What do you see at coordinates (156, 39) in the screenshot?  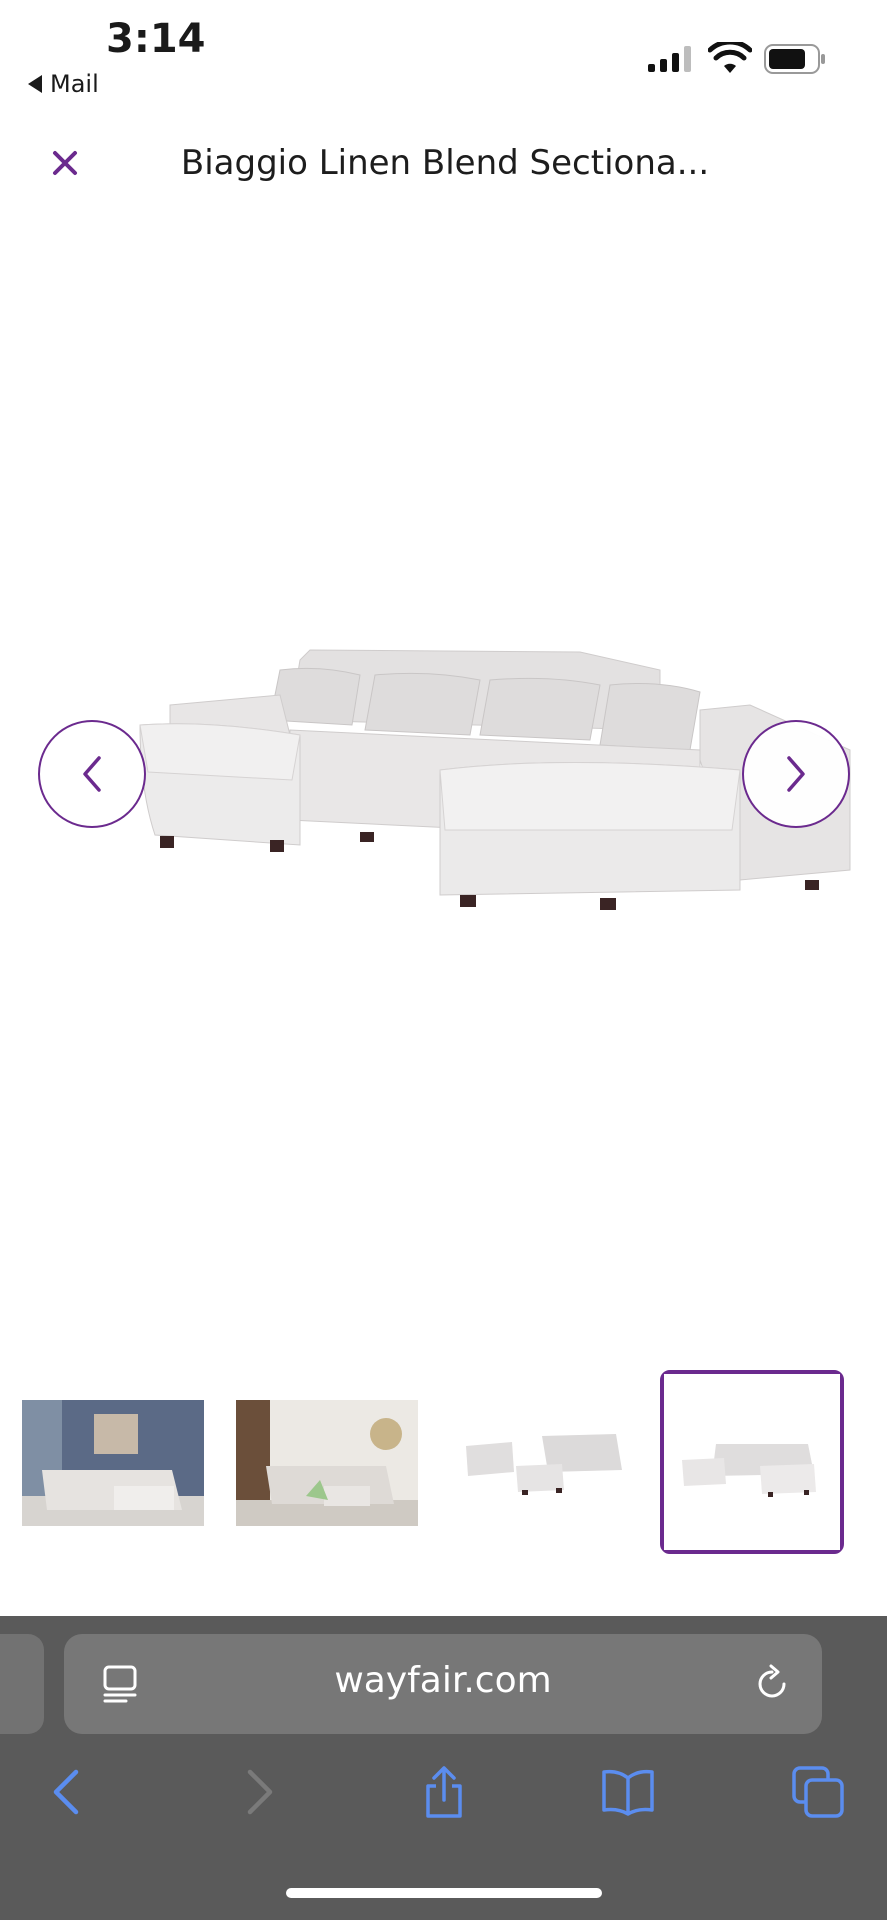 I see `status-time: 3:14` at bounding box center [156, 39].